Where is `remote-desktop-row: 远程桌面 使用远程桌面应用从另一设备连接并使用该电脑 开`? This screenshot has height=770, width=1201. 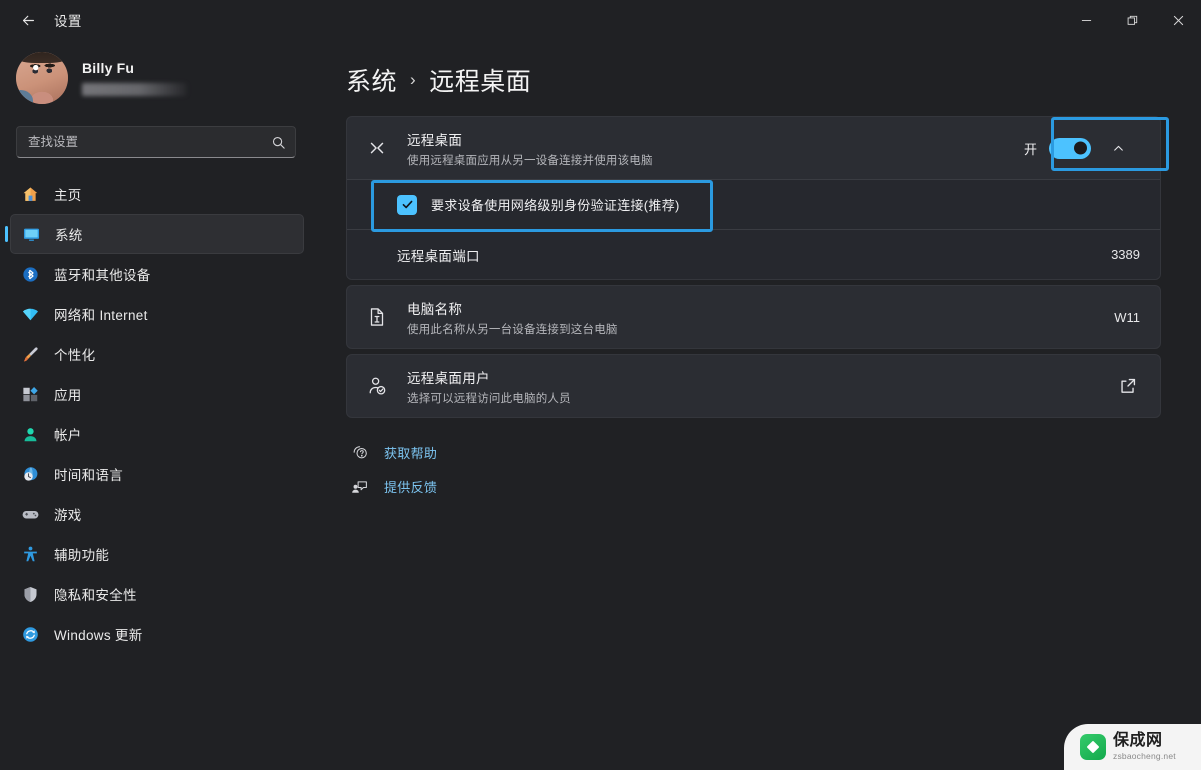
remote-desktop-row: 远程桌面 使用远程桌面应用从另一设备连接并使用该电脑 开 is located at coordinates (753, 148).